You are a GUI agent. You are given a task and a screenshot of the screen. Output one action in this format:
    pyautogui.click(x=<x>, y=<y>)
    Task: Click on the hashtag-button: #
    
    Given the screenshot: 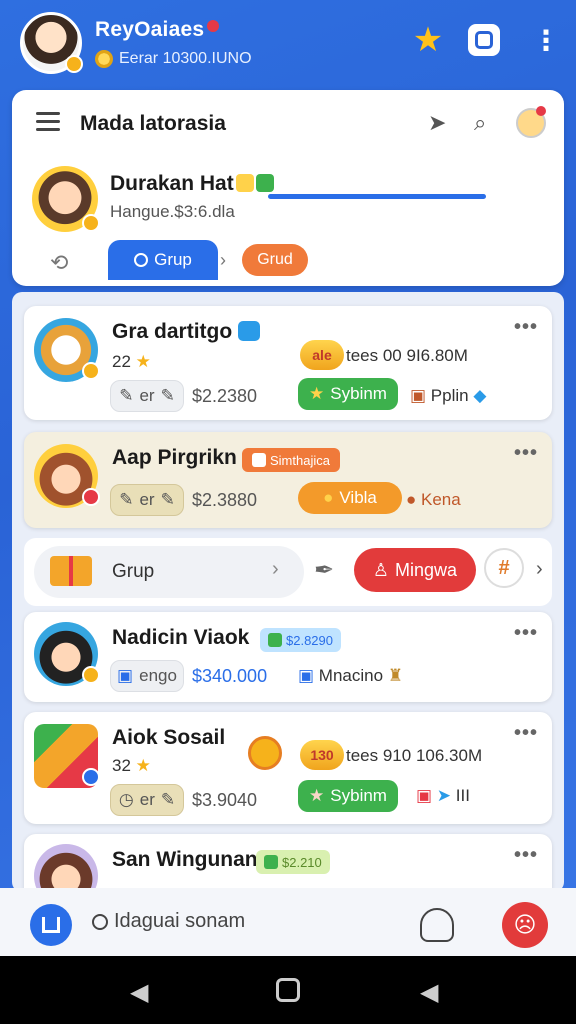 What is the action you would take?
    pyautogui.click(x=504, y=568)
    